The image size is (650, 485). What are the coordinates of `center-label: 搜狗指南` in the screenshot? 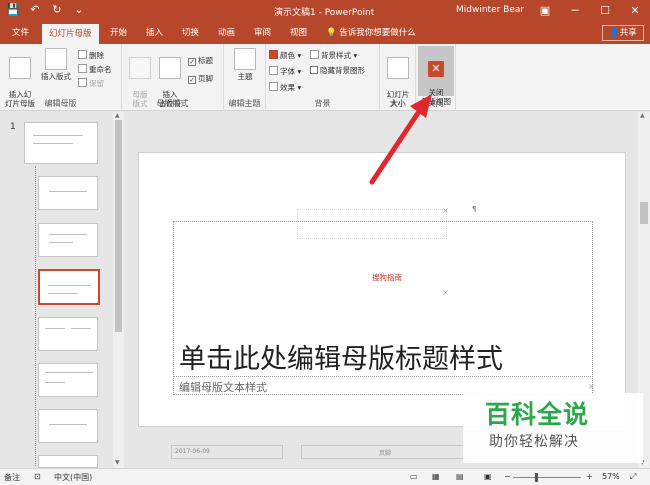 It's located at (387, 277).